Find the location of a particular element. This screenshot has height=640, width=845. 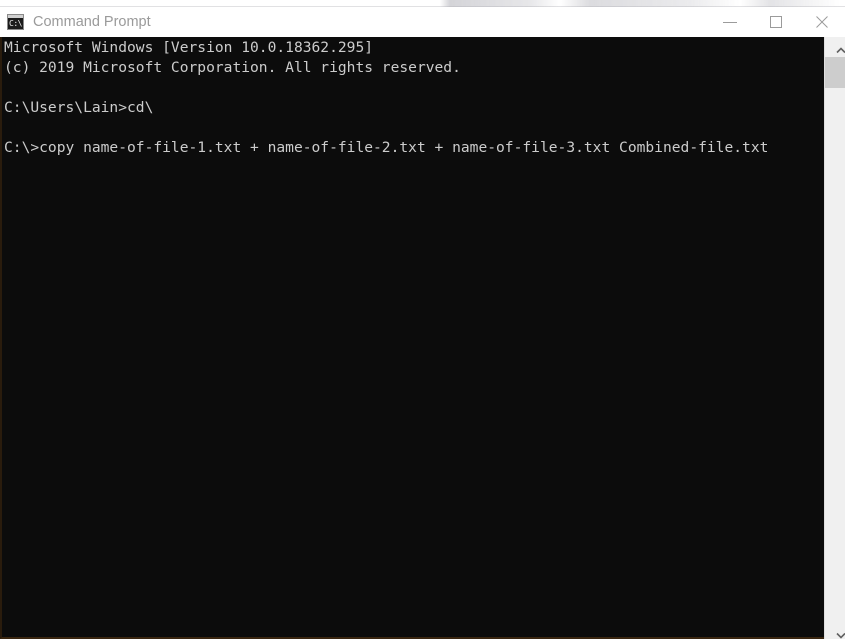

close-icon is located at coordinates (822, 22).